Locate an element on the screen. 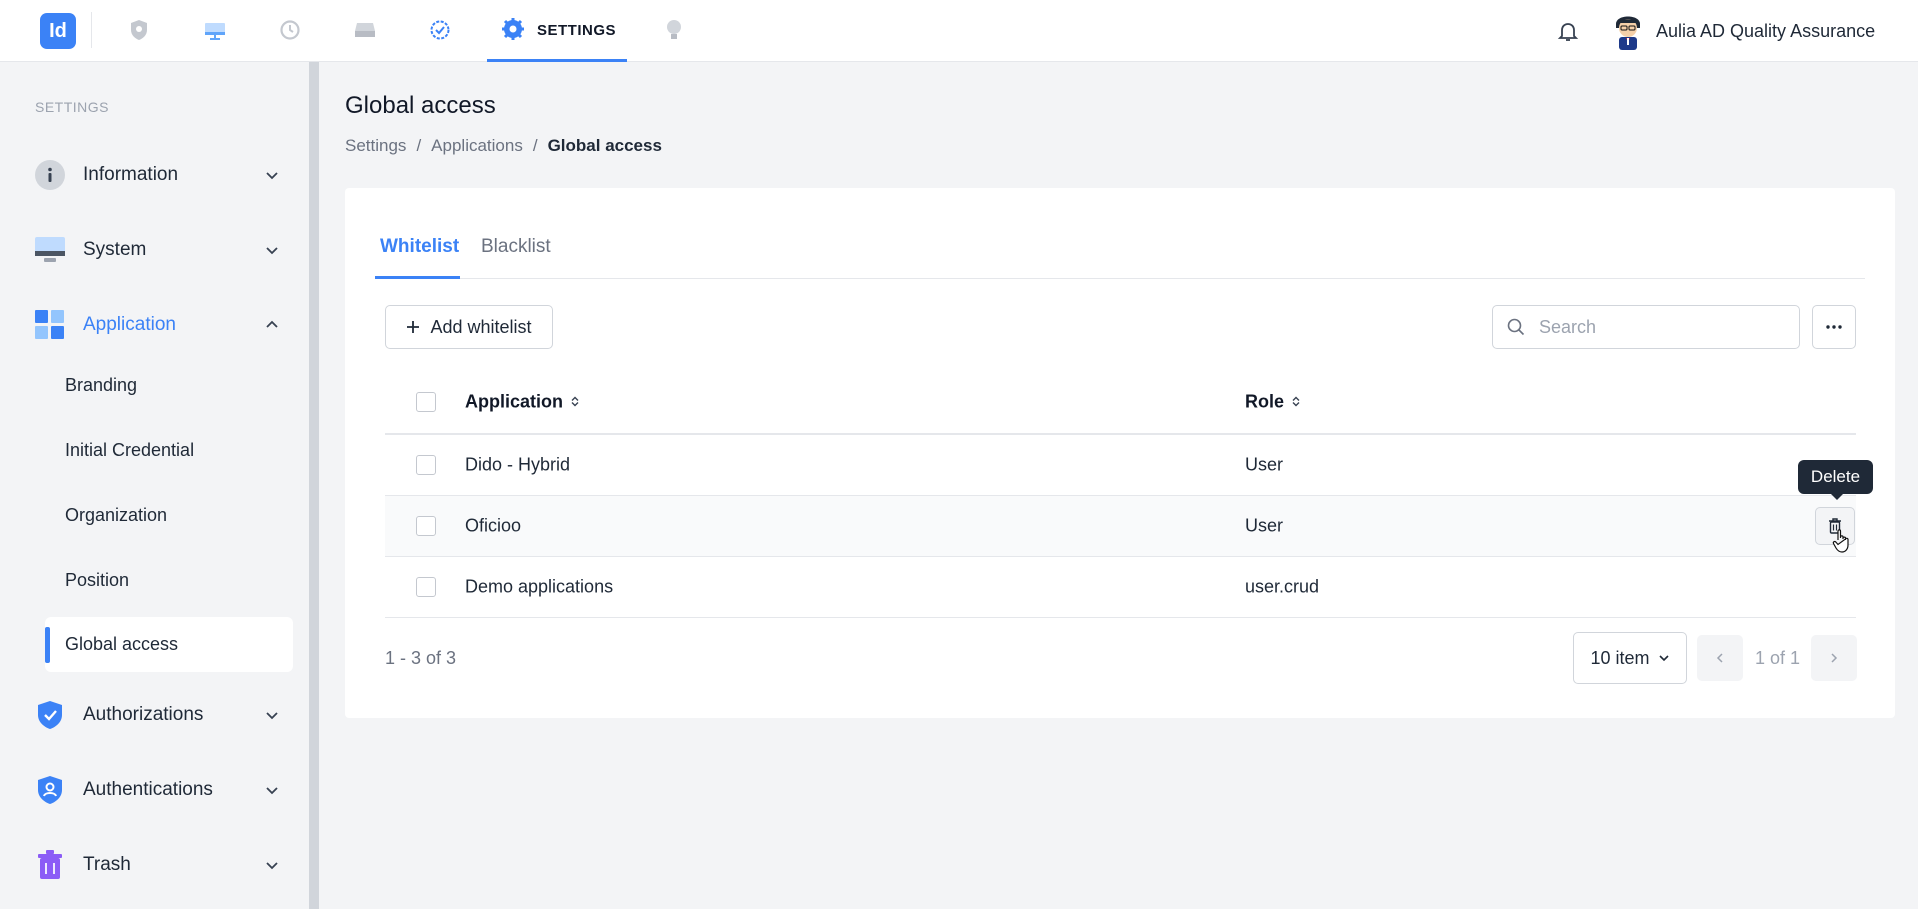 This screenshot has width=1918, height=909. sidebar-item-information: Information is located at coordinates (157, 175).